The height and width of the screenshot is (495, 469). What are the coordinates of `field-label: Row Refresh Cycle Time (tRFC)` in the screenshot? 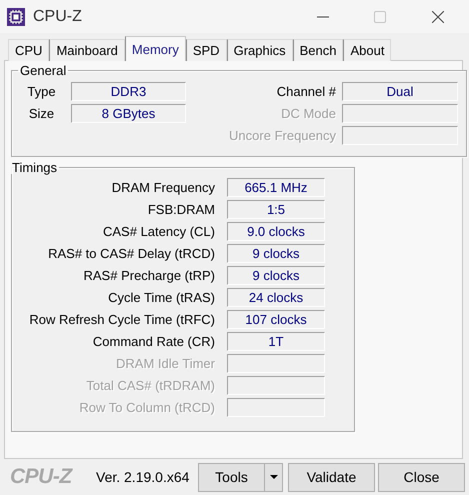 It's located at (121, 319).